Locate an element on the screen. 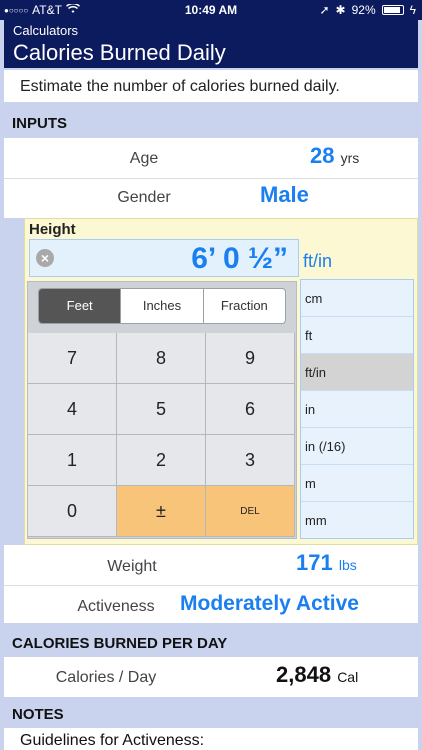 This screenshot has width=422, height=750. battery-percent: 92% is located at coordinates (363, 10).